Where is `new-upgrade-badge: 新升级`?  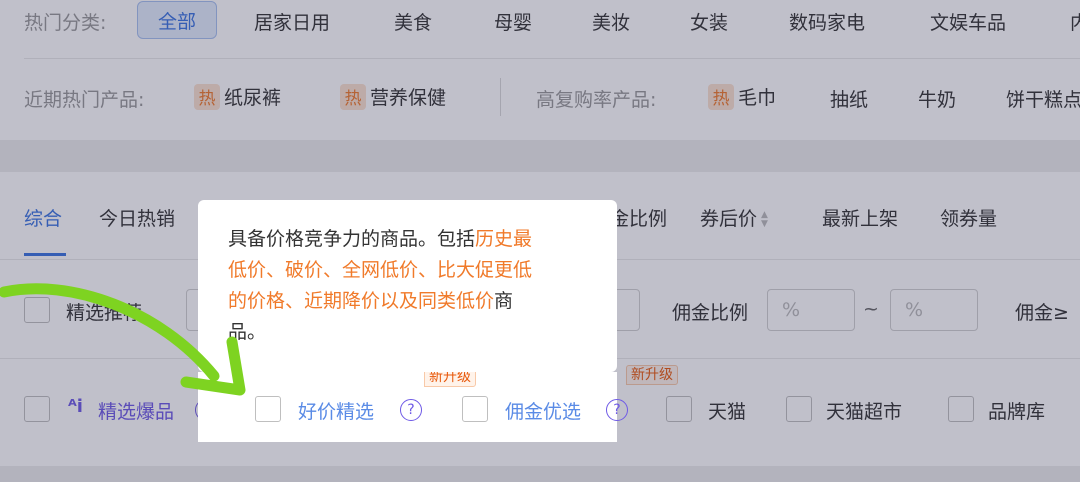
new-upgrade-badge: 新升级 is located at coordinates (652, 375).